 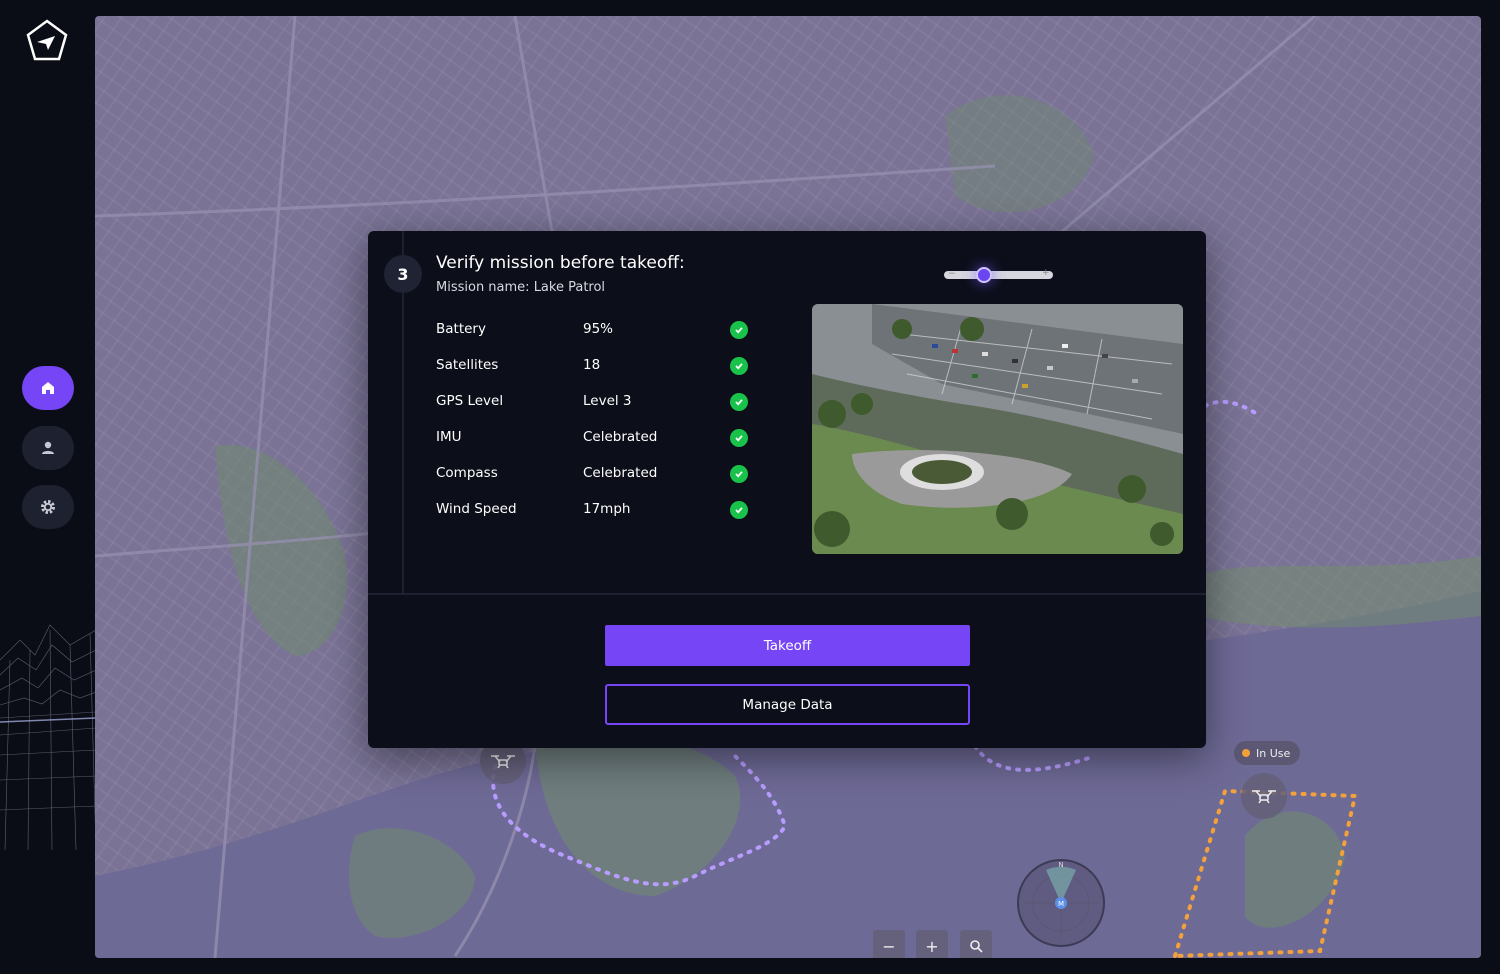 What do you see at coordinates (521, 287) in the screenshot?
I see `mission-name: Mission name: Lake Patrol` at bounding box center [521, 287].